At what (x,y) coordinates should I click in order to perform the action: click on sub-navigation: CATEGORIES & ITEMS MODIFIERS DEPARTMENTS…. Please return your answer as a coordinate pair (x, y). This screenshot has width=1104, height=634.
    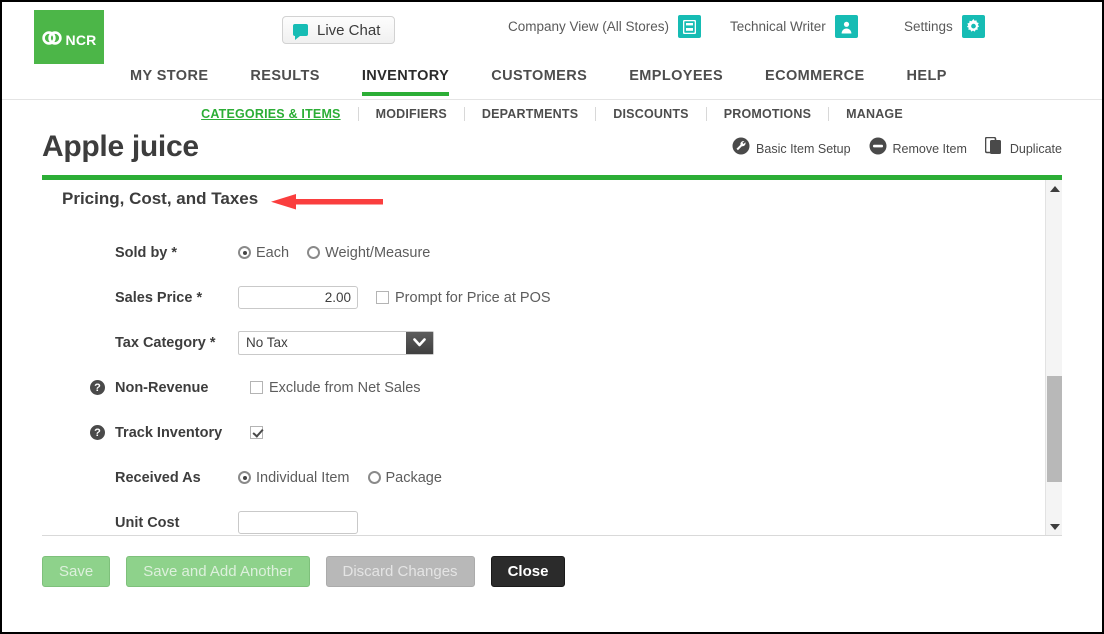
    Looking at the image, I should click on (552, 113).